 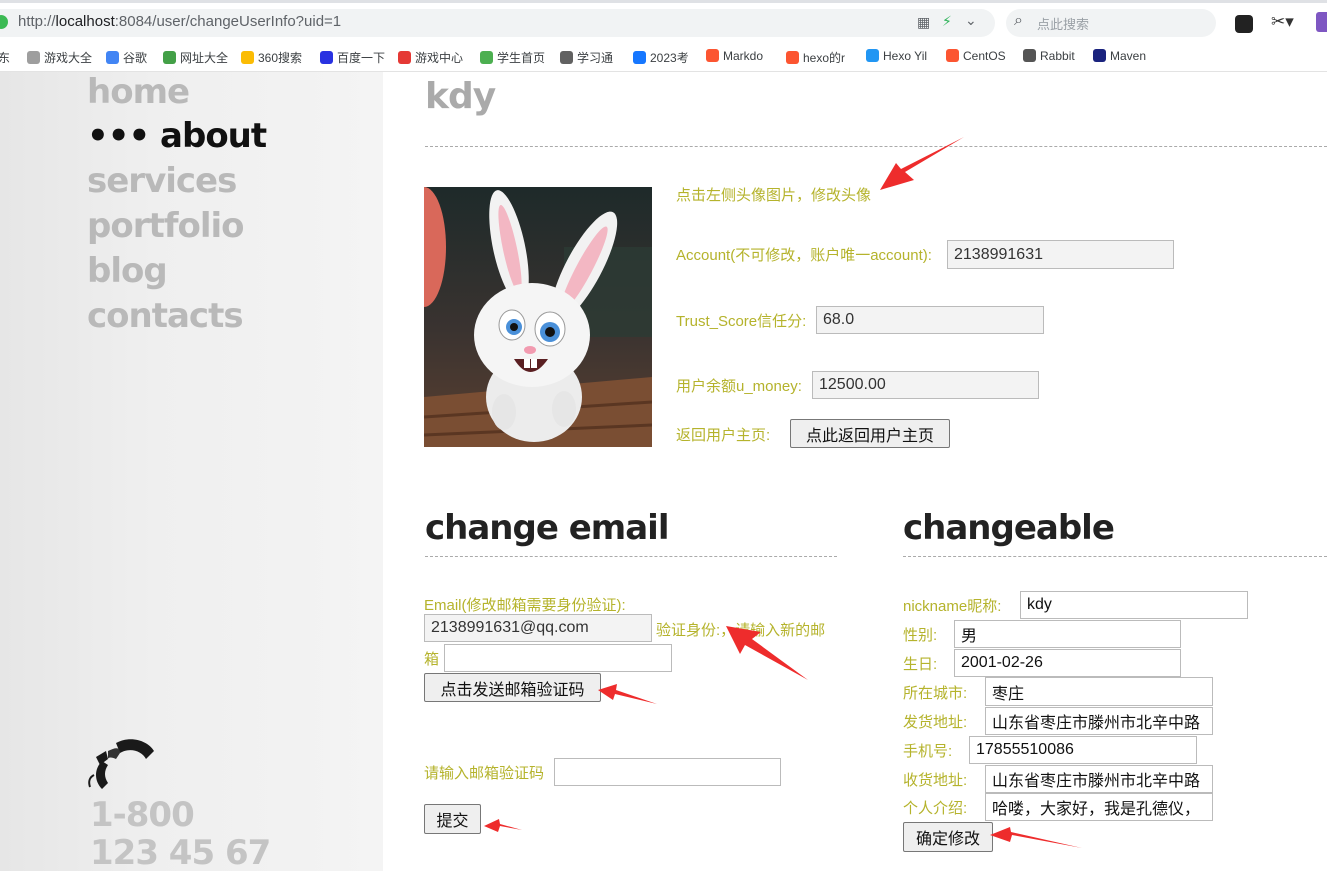 I want to click on bookmark-item: 谷歌, so click(x=126, y=57).